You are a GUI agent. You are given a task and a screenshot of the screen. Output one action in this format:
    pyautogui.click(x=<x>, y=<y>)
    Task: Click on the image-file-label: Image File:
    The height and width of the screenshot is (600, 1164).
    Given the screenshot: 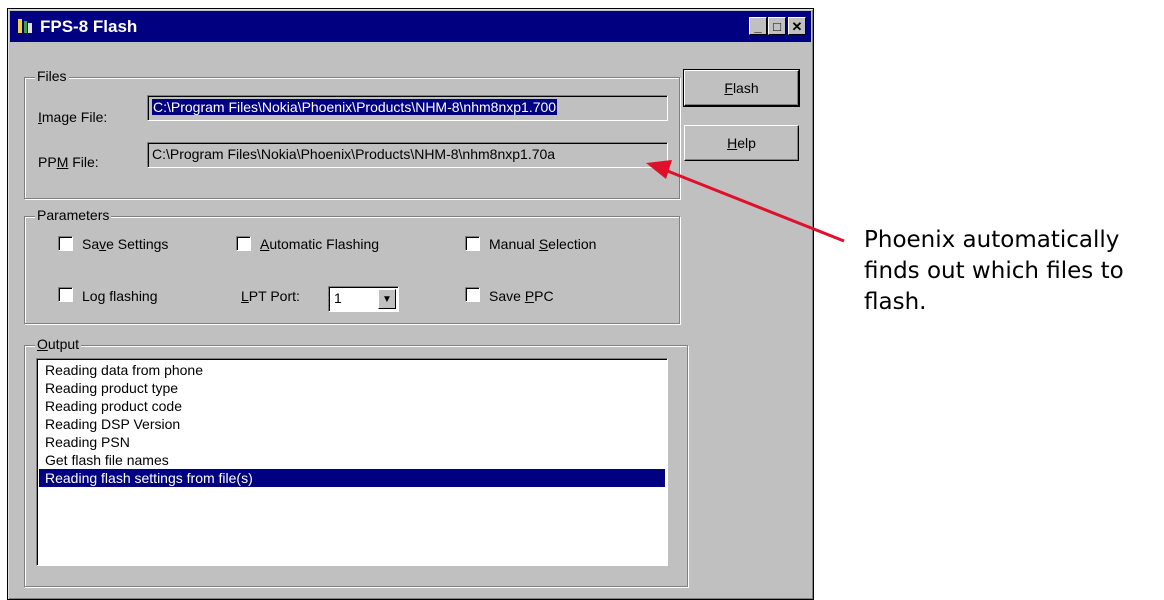 What is the action you would take?
    pyautogui.click(x=73, y=117)
    